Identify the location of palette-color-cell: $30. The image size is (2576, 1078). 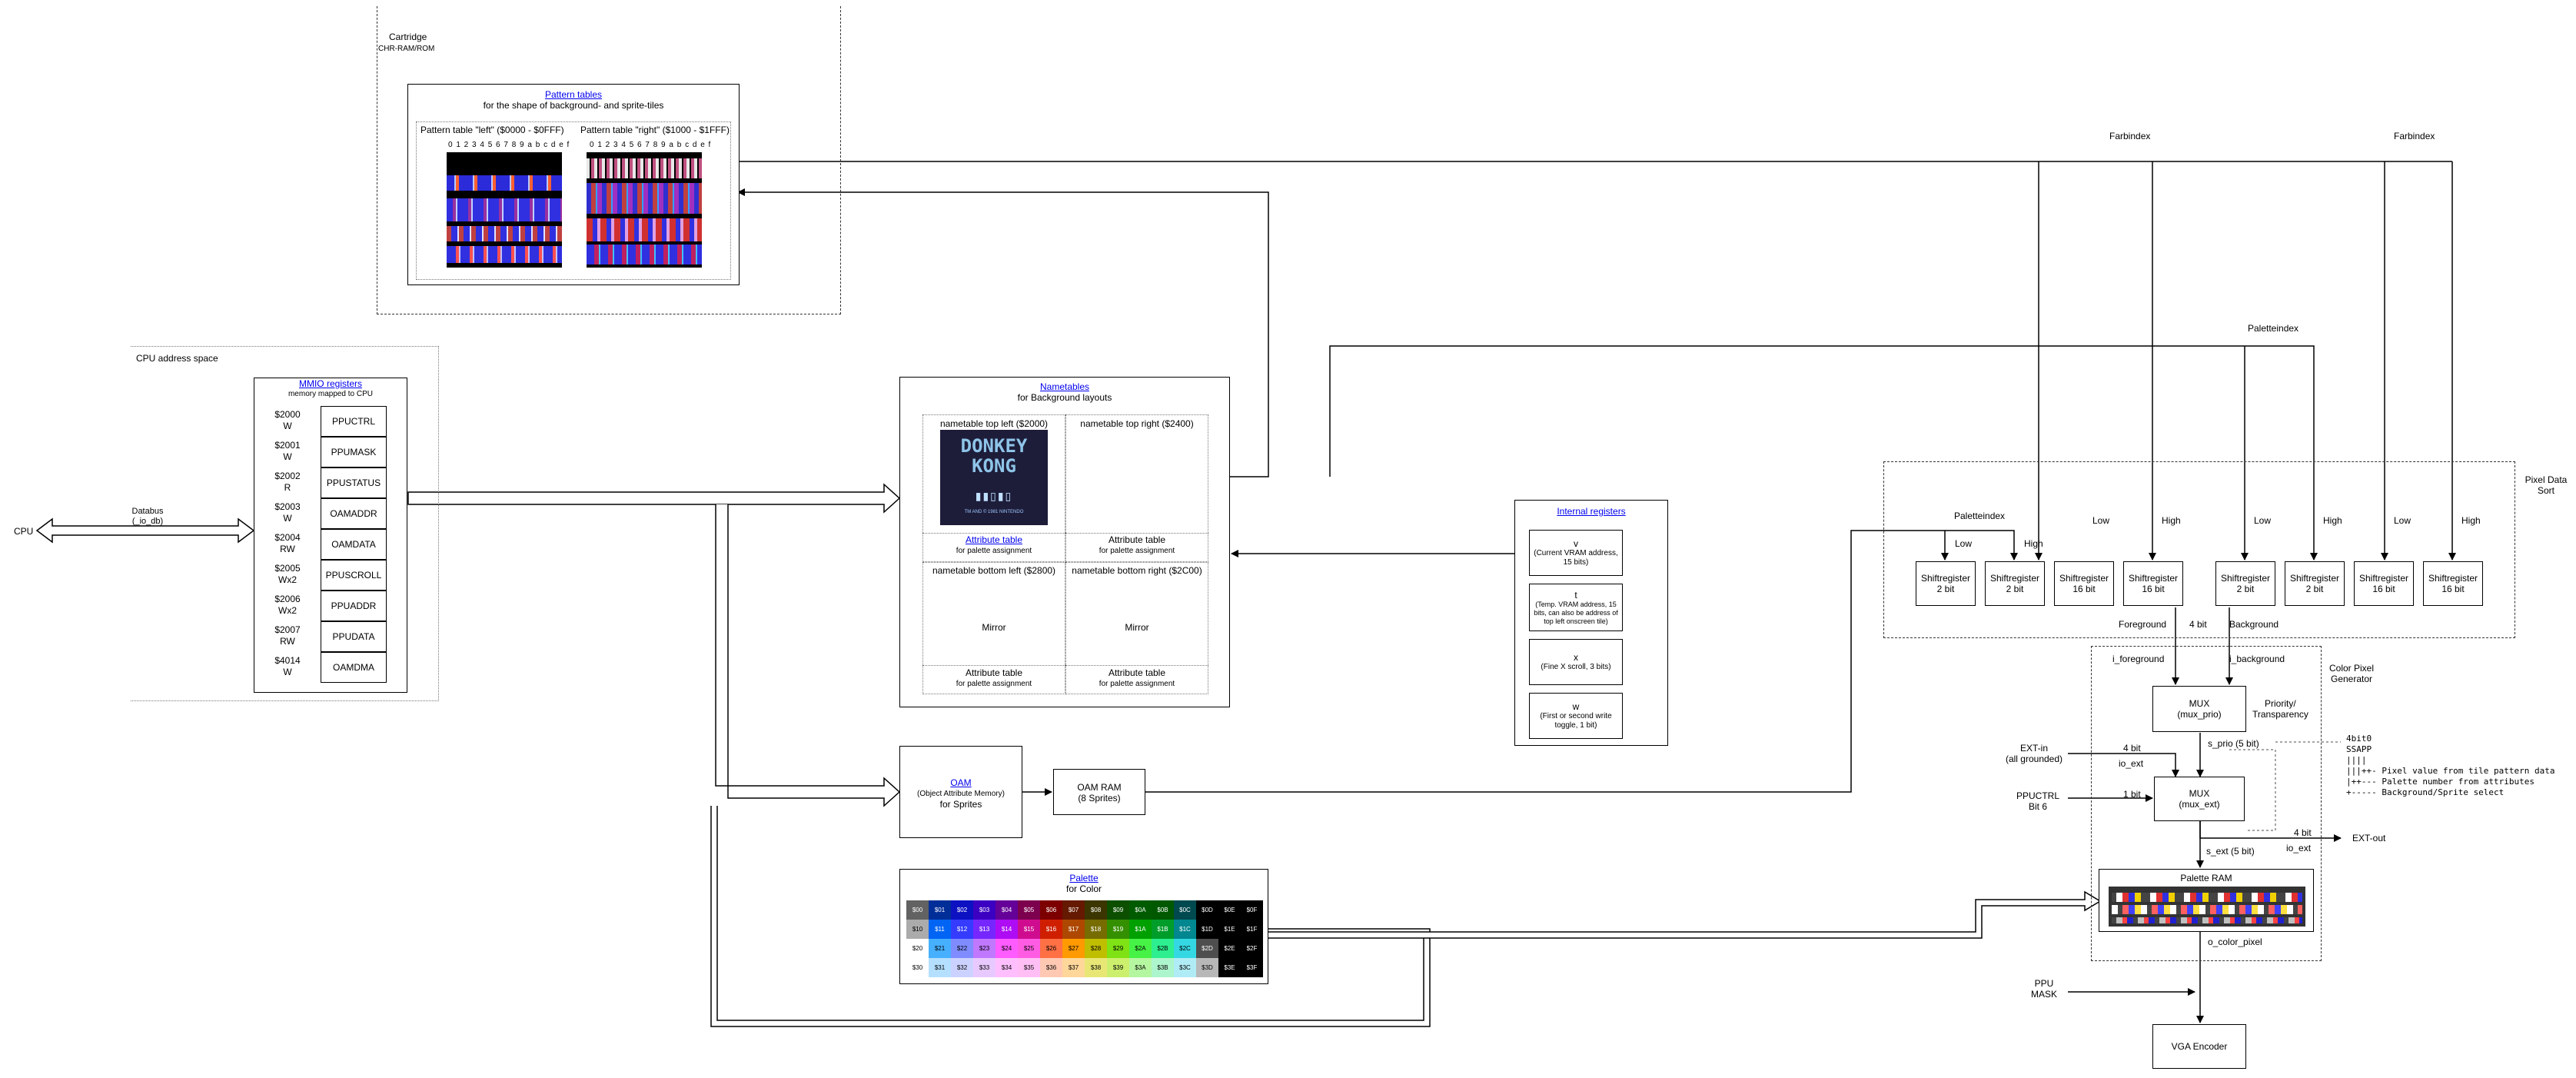
(917, 967).